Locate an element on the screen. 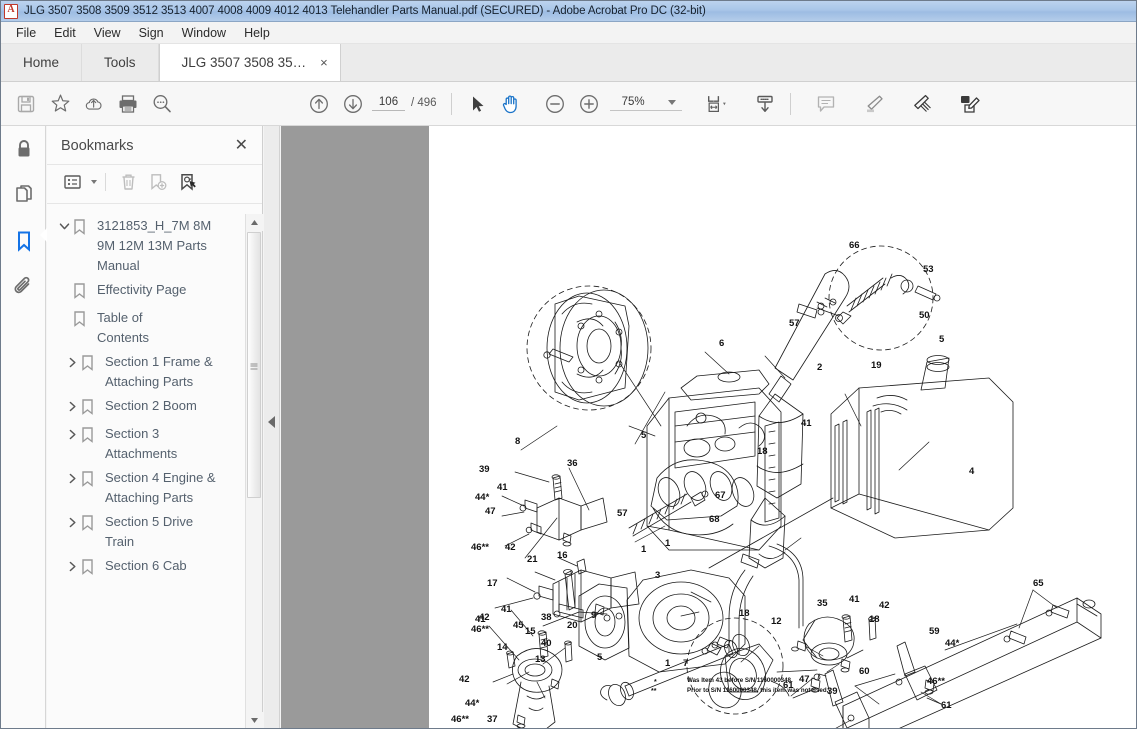 Image resolution: width=1137 pixels, height=729 pixels. bookmark-item-section-5: Section 5 Drive Train is located at coordinates (154, 532).